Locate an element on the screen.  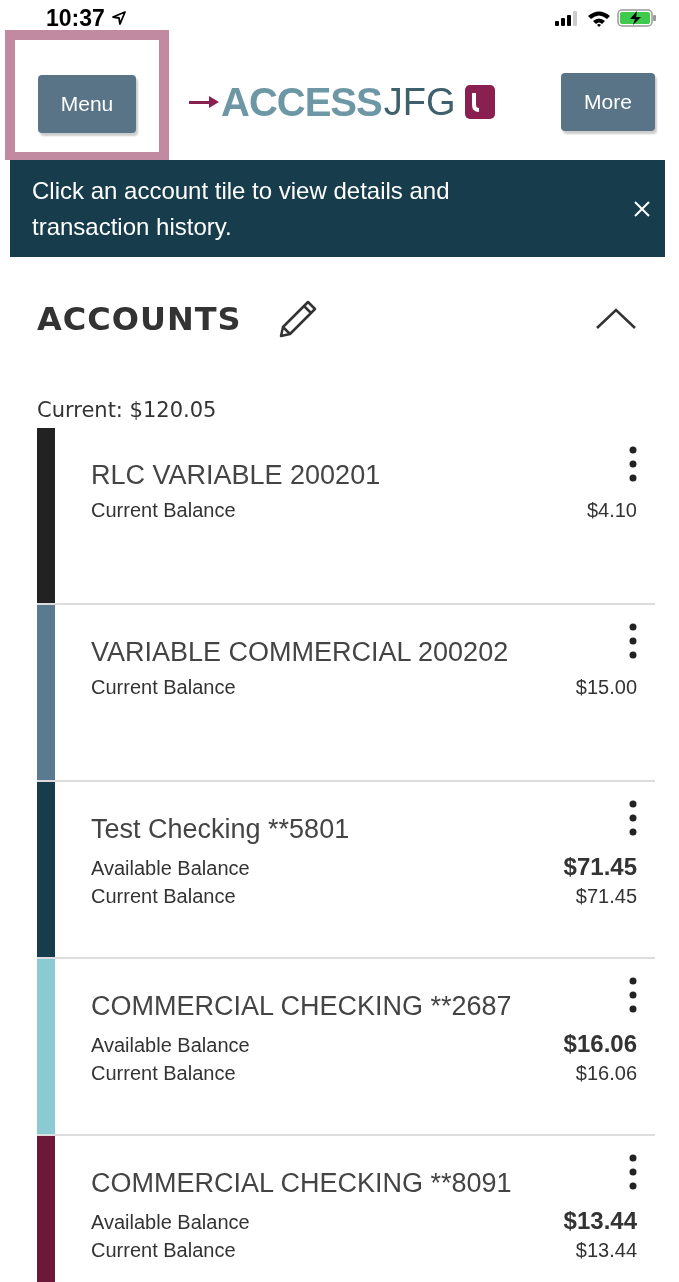
logo-badge-icon is located at coordinates (480, 102).